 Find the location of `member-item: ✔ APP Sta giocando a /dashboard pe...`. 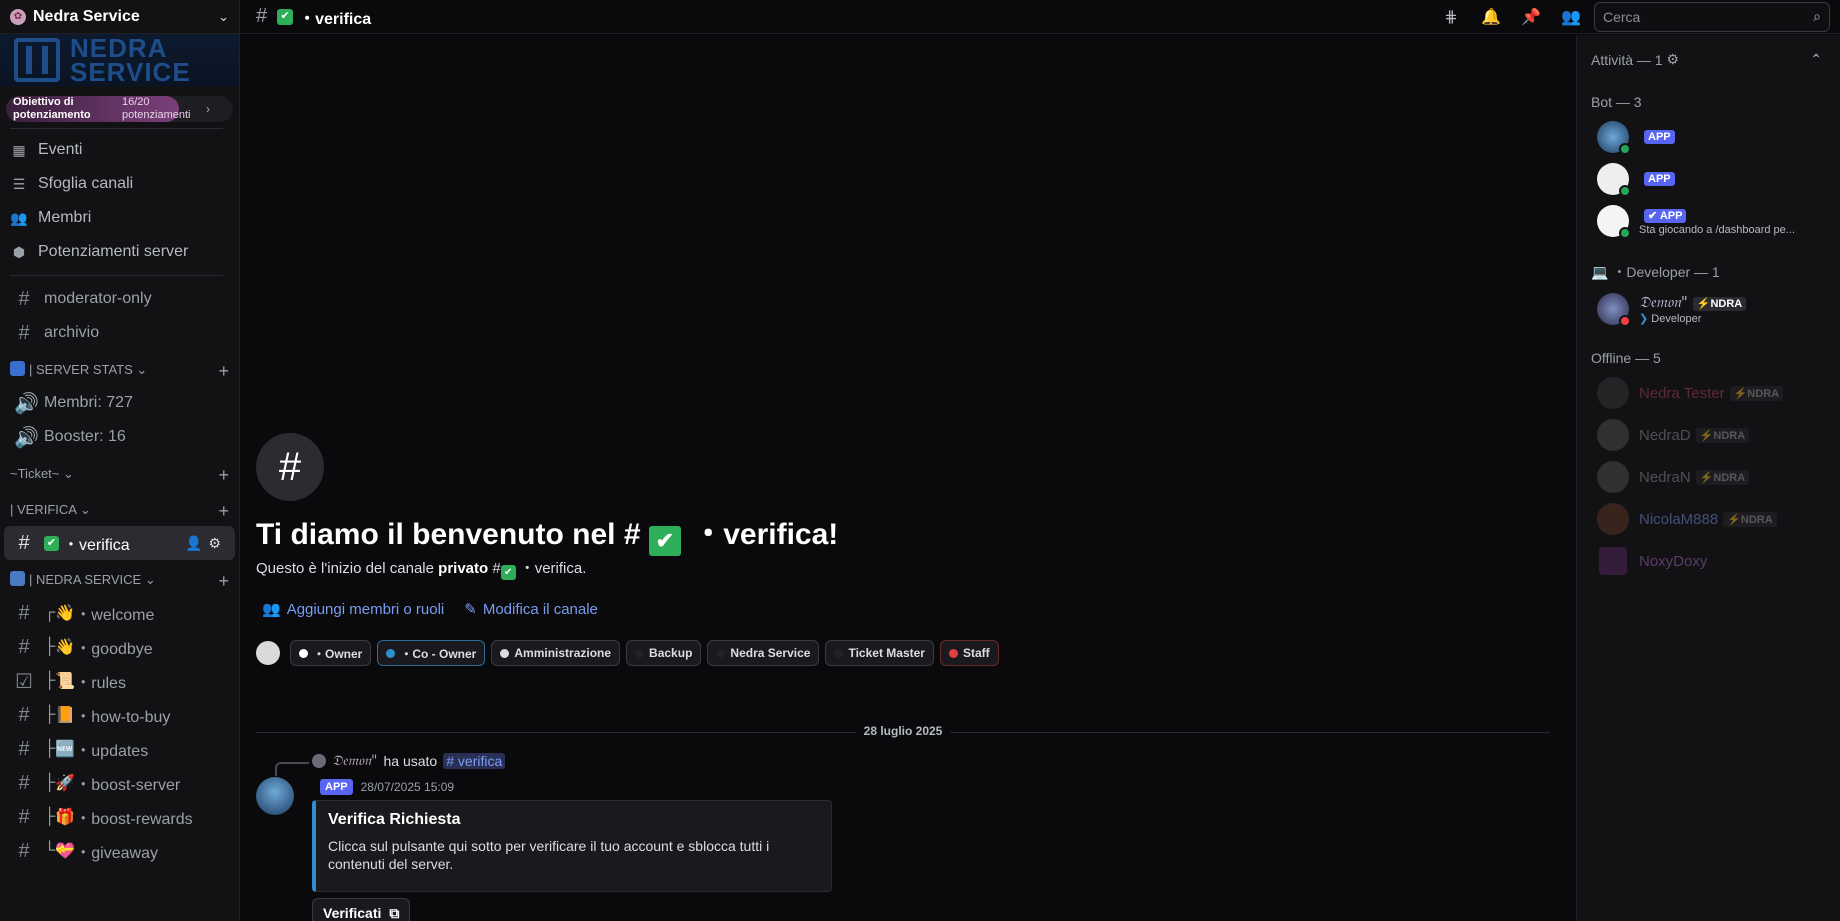

member-item: ✔ APP Sta giocando a /dashboard pe... is located at coordinates (1708, 221).